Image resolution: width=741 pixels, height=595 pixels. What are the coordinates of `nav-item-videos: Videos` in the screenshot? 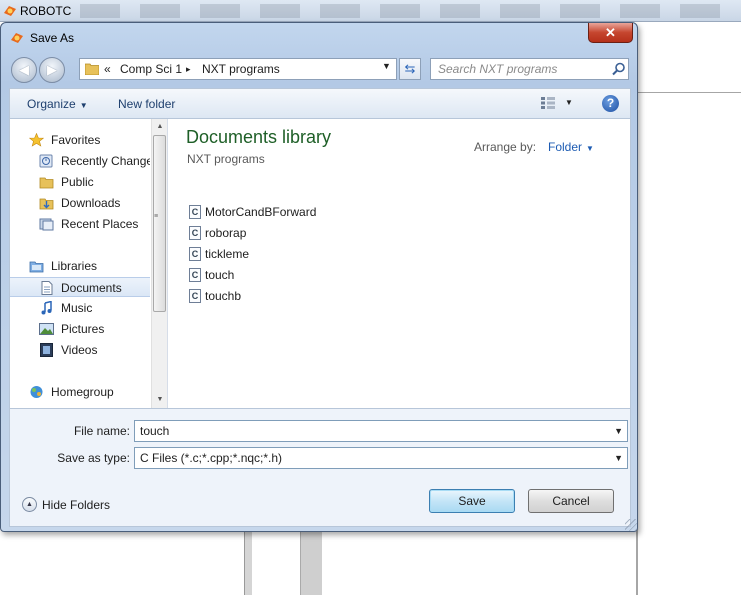 It's located at (80, 350).